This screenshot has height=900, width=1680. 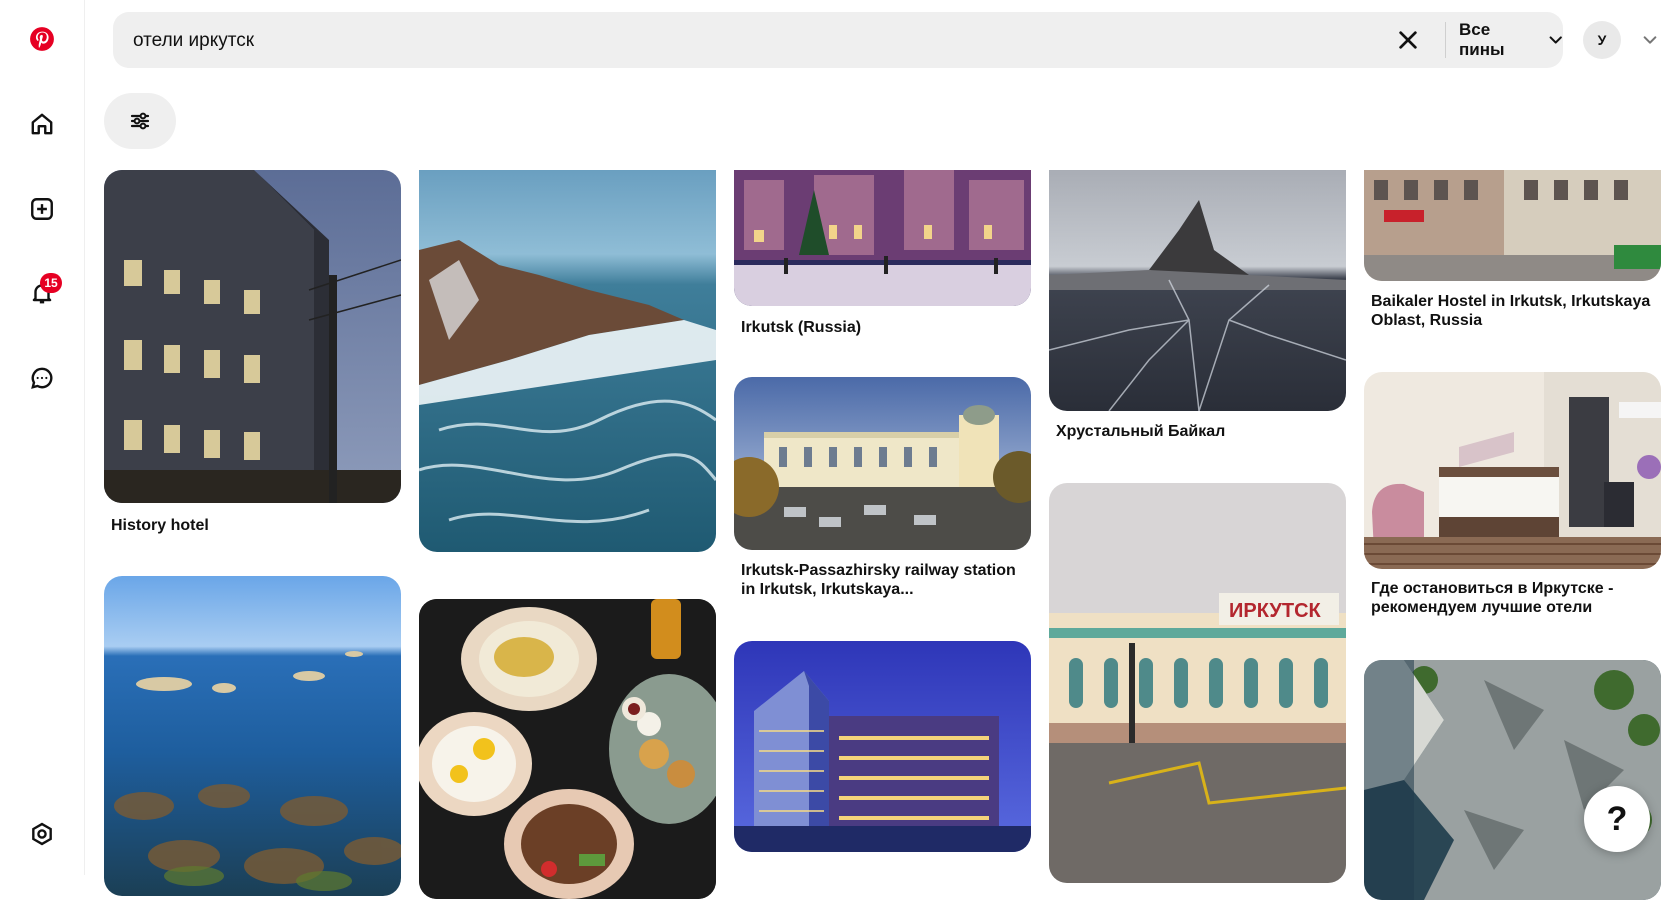 I want to click on close-icon, so click(x=1408, y=40).